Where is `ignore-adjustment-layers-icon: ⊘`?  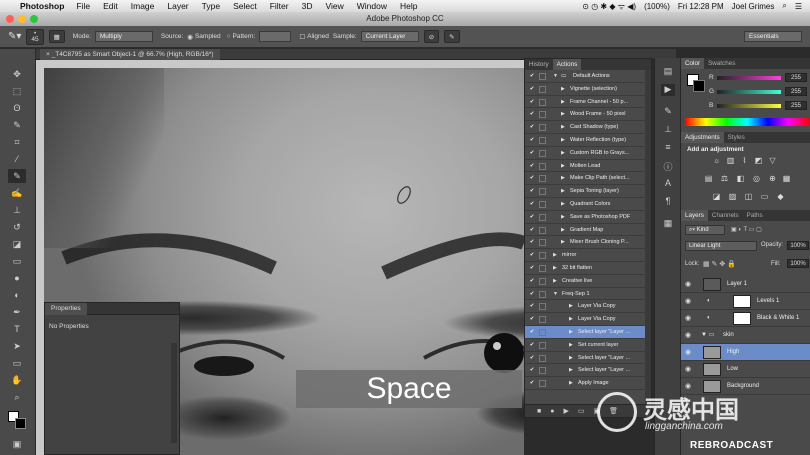
ignore-adjustment-layers-icon: ⊘ is located at coordinates (431, 36).